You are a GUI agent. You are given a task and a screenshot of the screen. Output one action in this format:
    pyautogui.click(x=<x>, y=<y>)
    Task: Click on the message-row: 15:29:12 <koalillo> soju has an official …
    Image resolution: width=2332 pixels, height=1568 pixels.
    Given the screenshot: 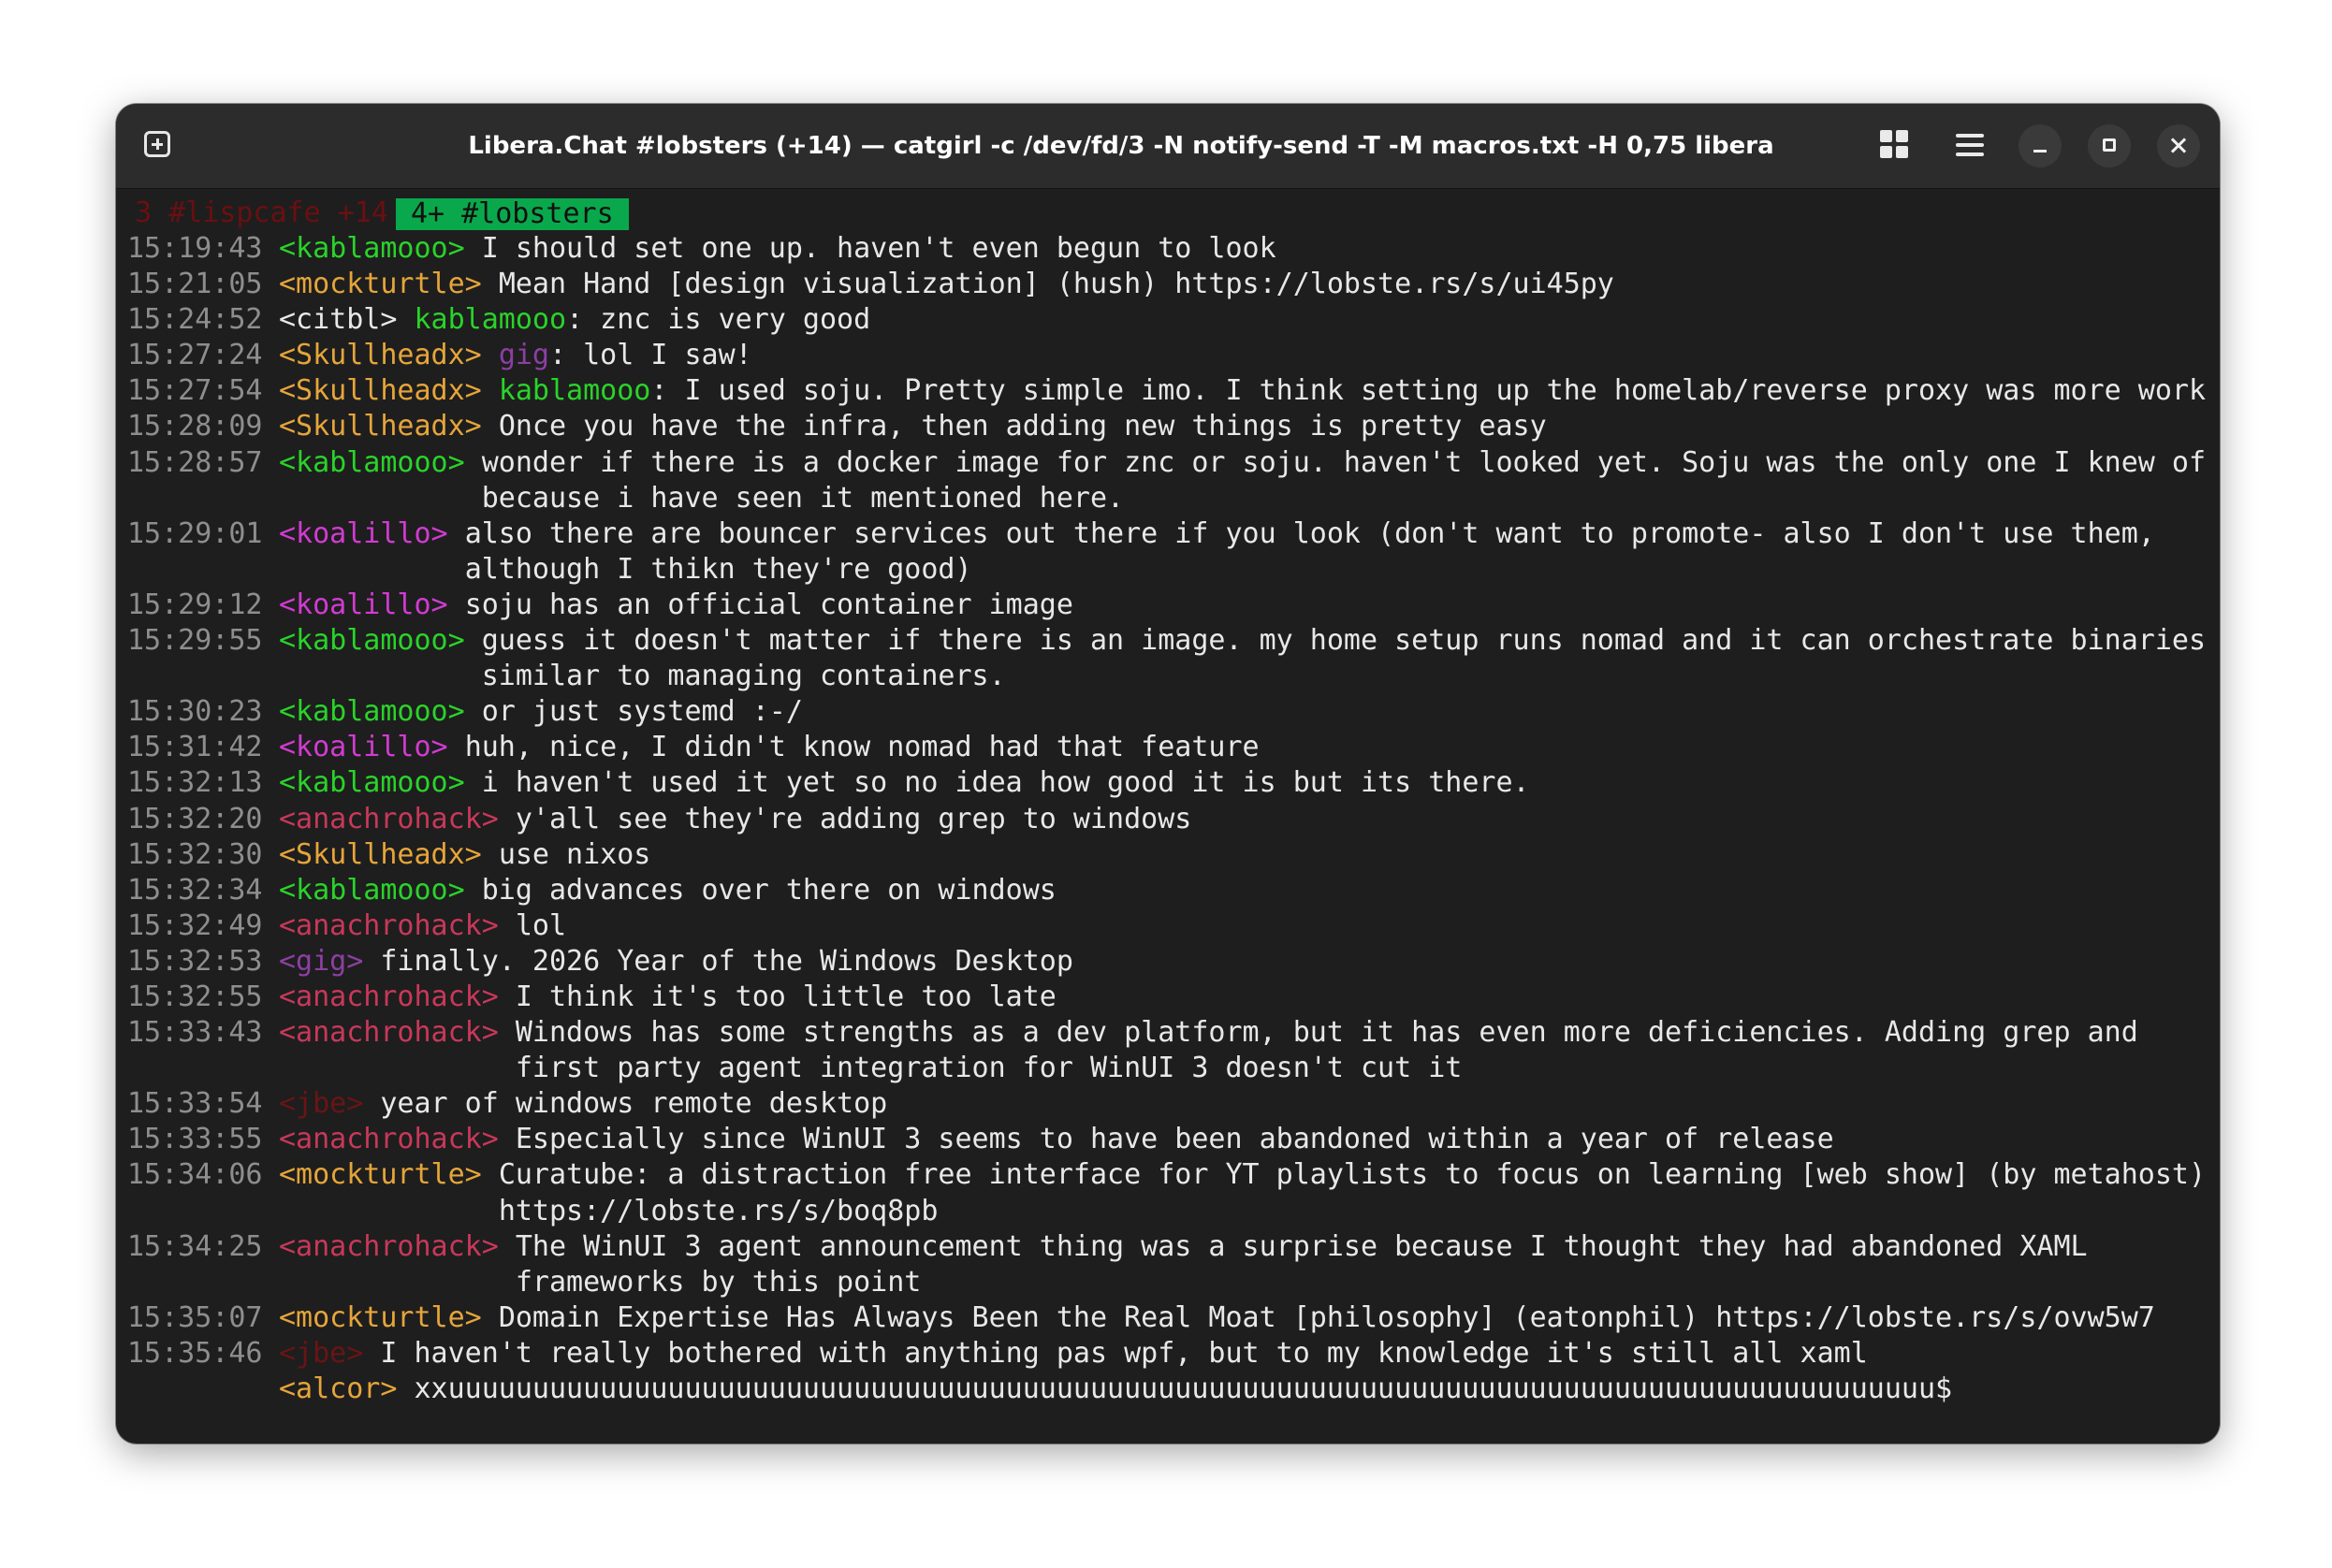 What is the action you would take?
    pyautogui.click(x=1168, y=606)
    